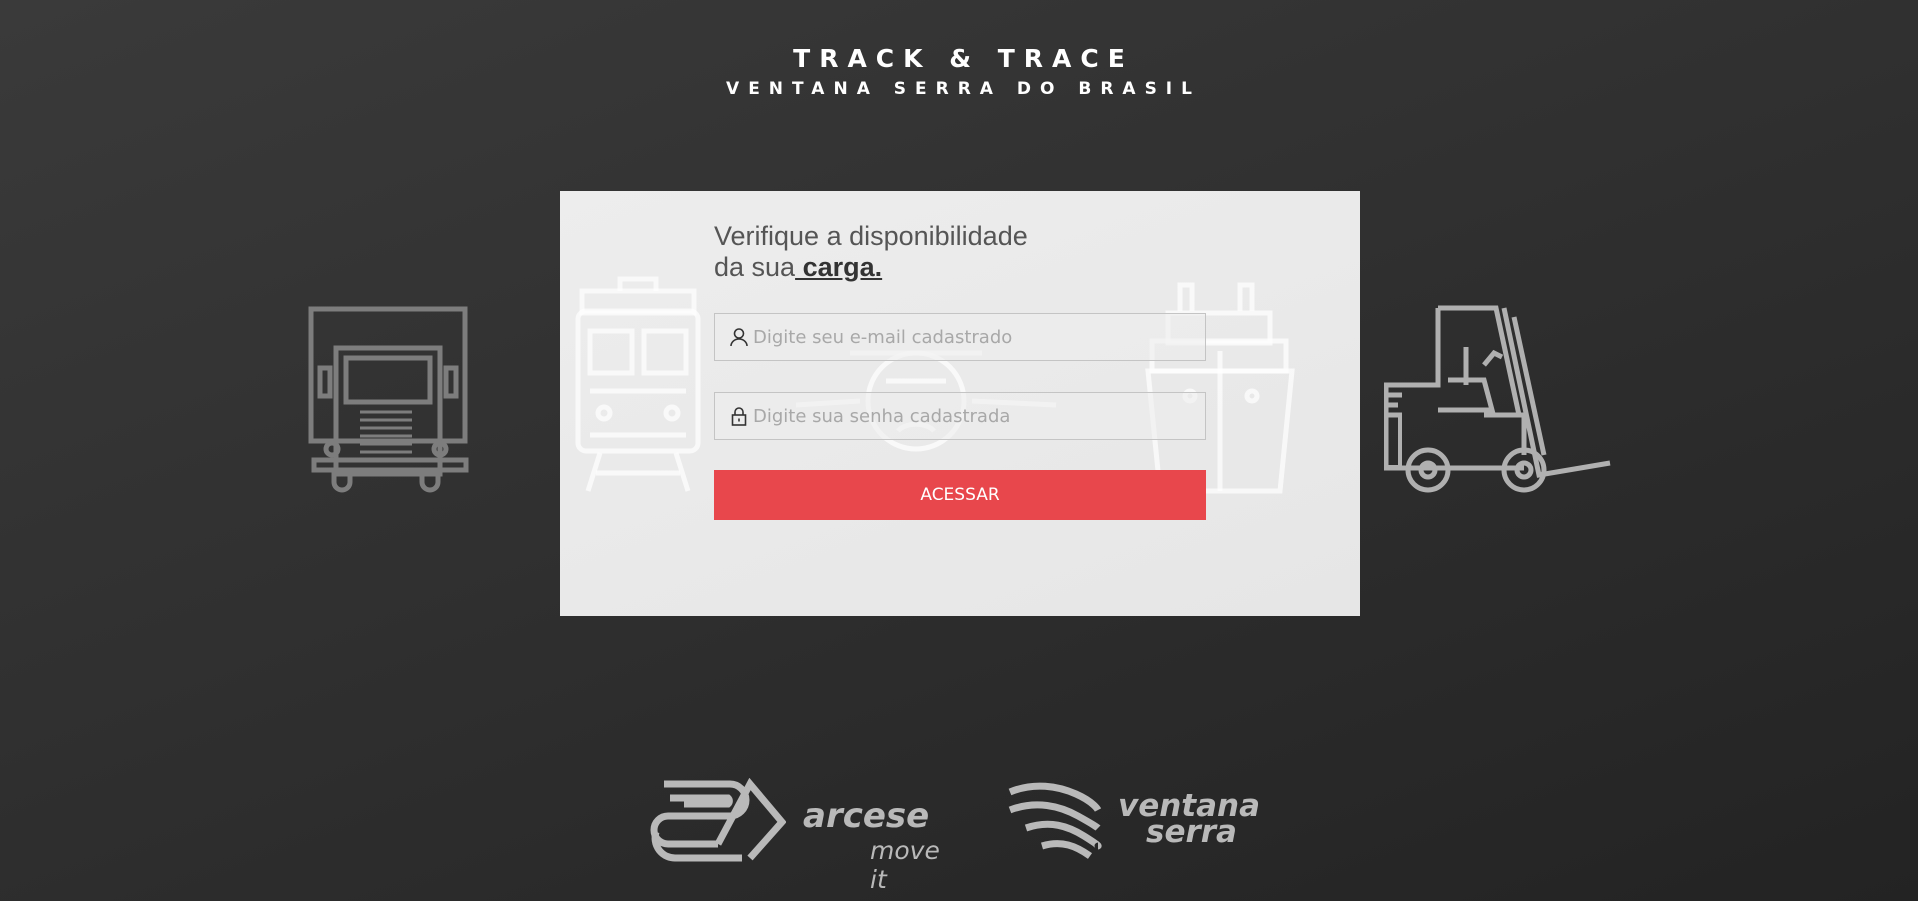 The height and width of the screenshot is (901, 1918). Describe the element at coordinates (755, 267) in the screenshot. I see `heading-prefix: da sua` at that location.